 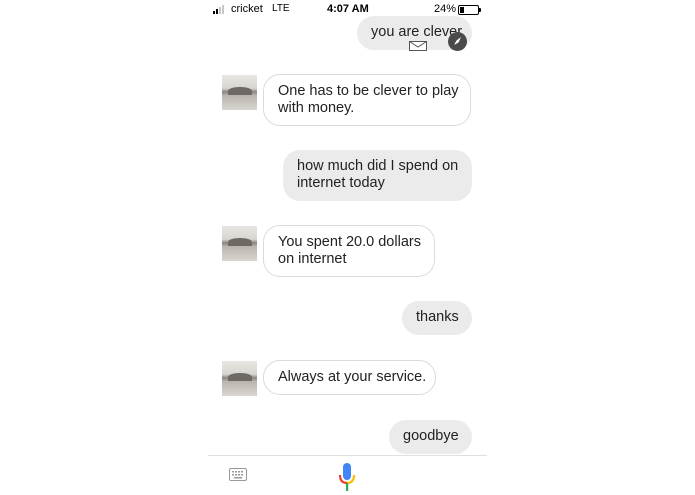 What do you see at coordinates (349, 251) in the screenshot?
I see `bot-message-bubble: You spent 20.0 dollars on internet` at bounding box center [349, 251].